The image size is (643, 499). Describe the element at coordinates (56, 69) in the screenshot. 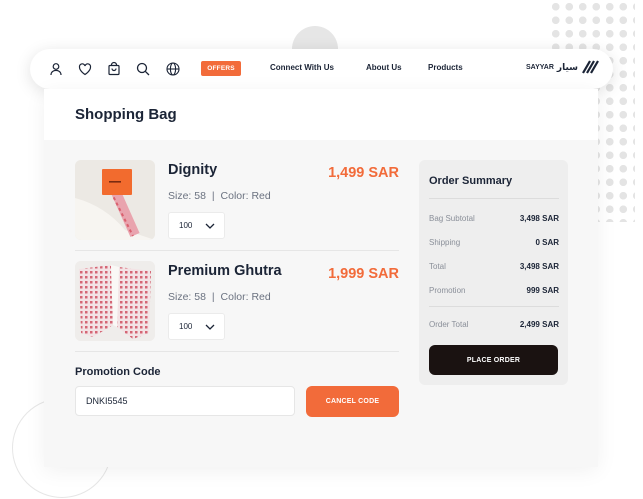

I see `user-icon` at that location.